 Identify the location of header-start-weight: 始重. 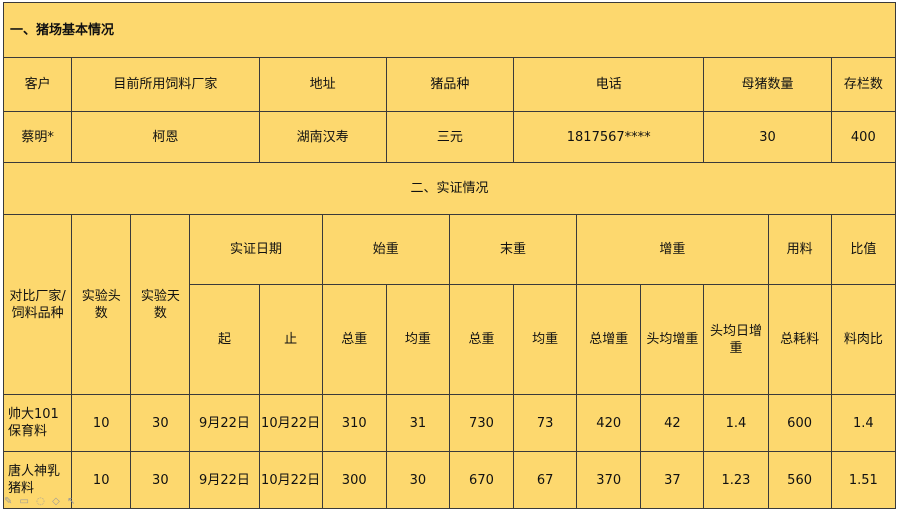
(385, 249).